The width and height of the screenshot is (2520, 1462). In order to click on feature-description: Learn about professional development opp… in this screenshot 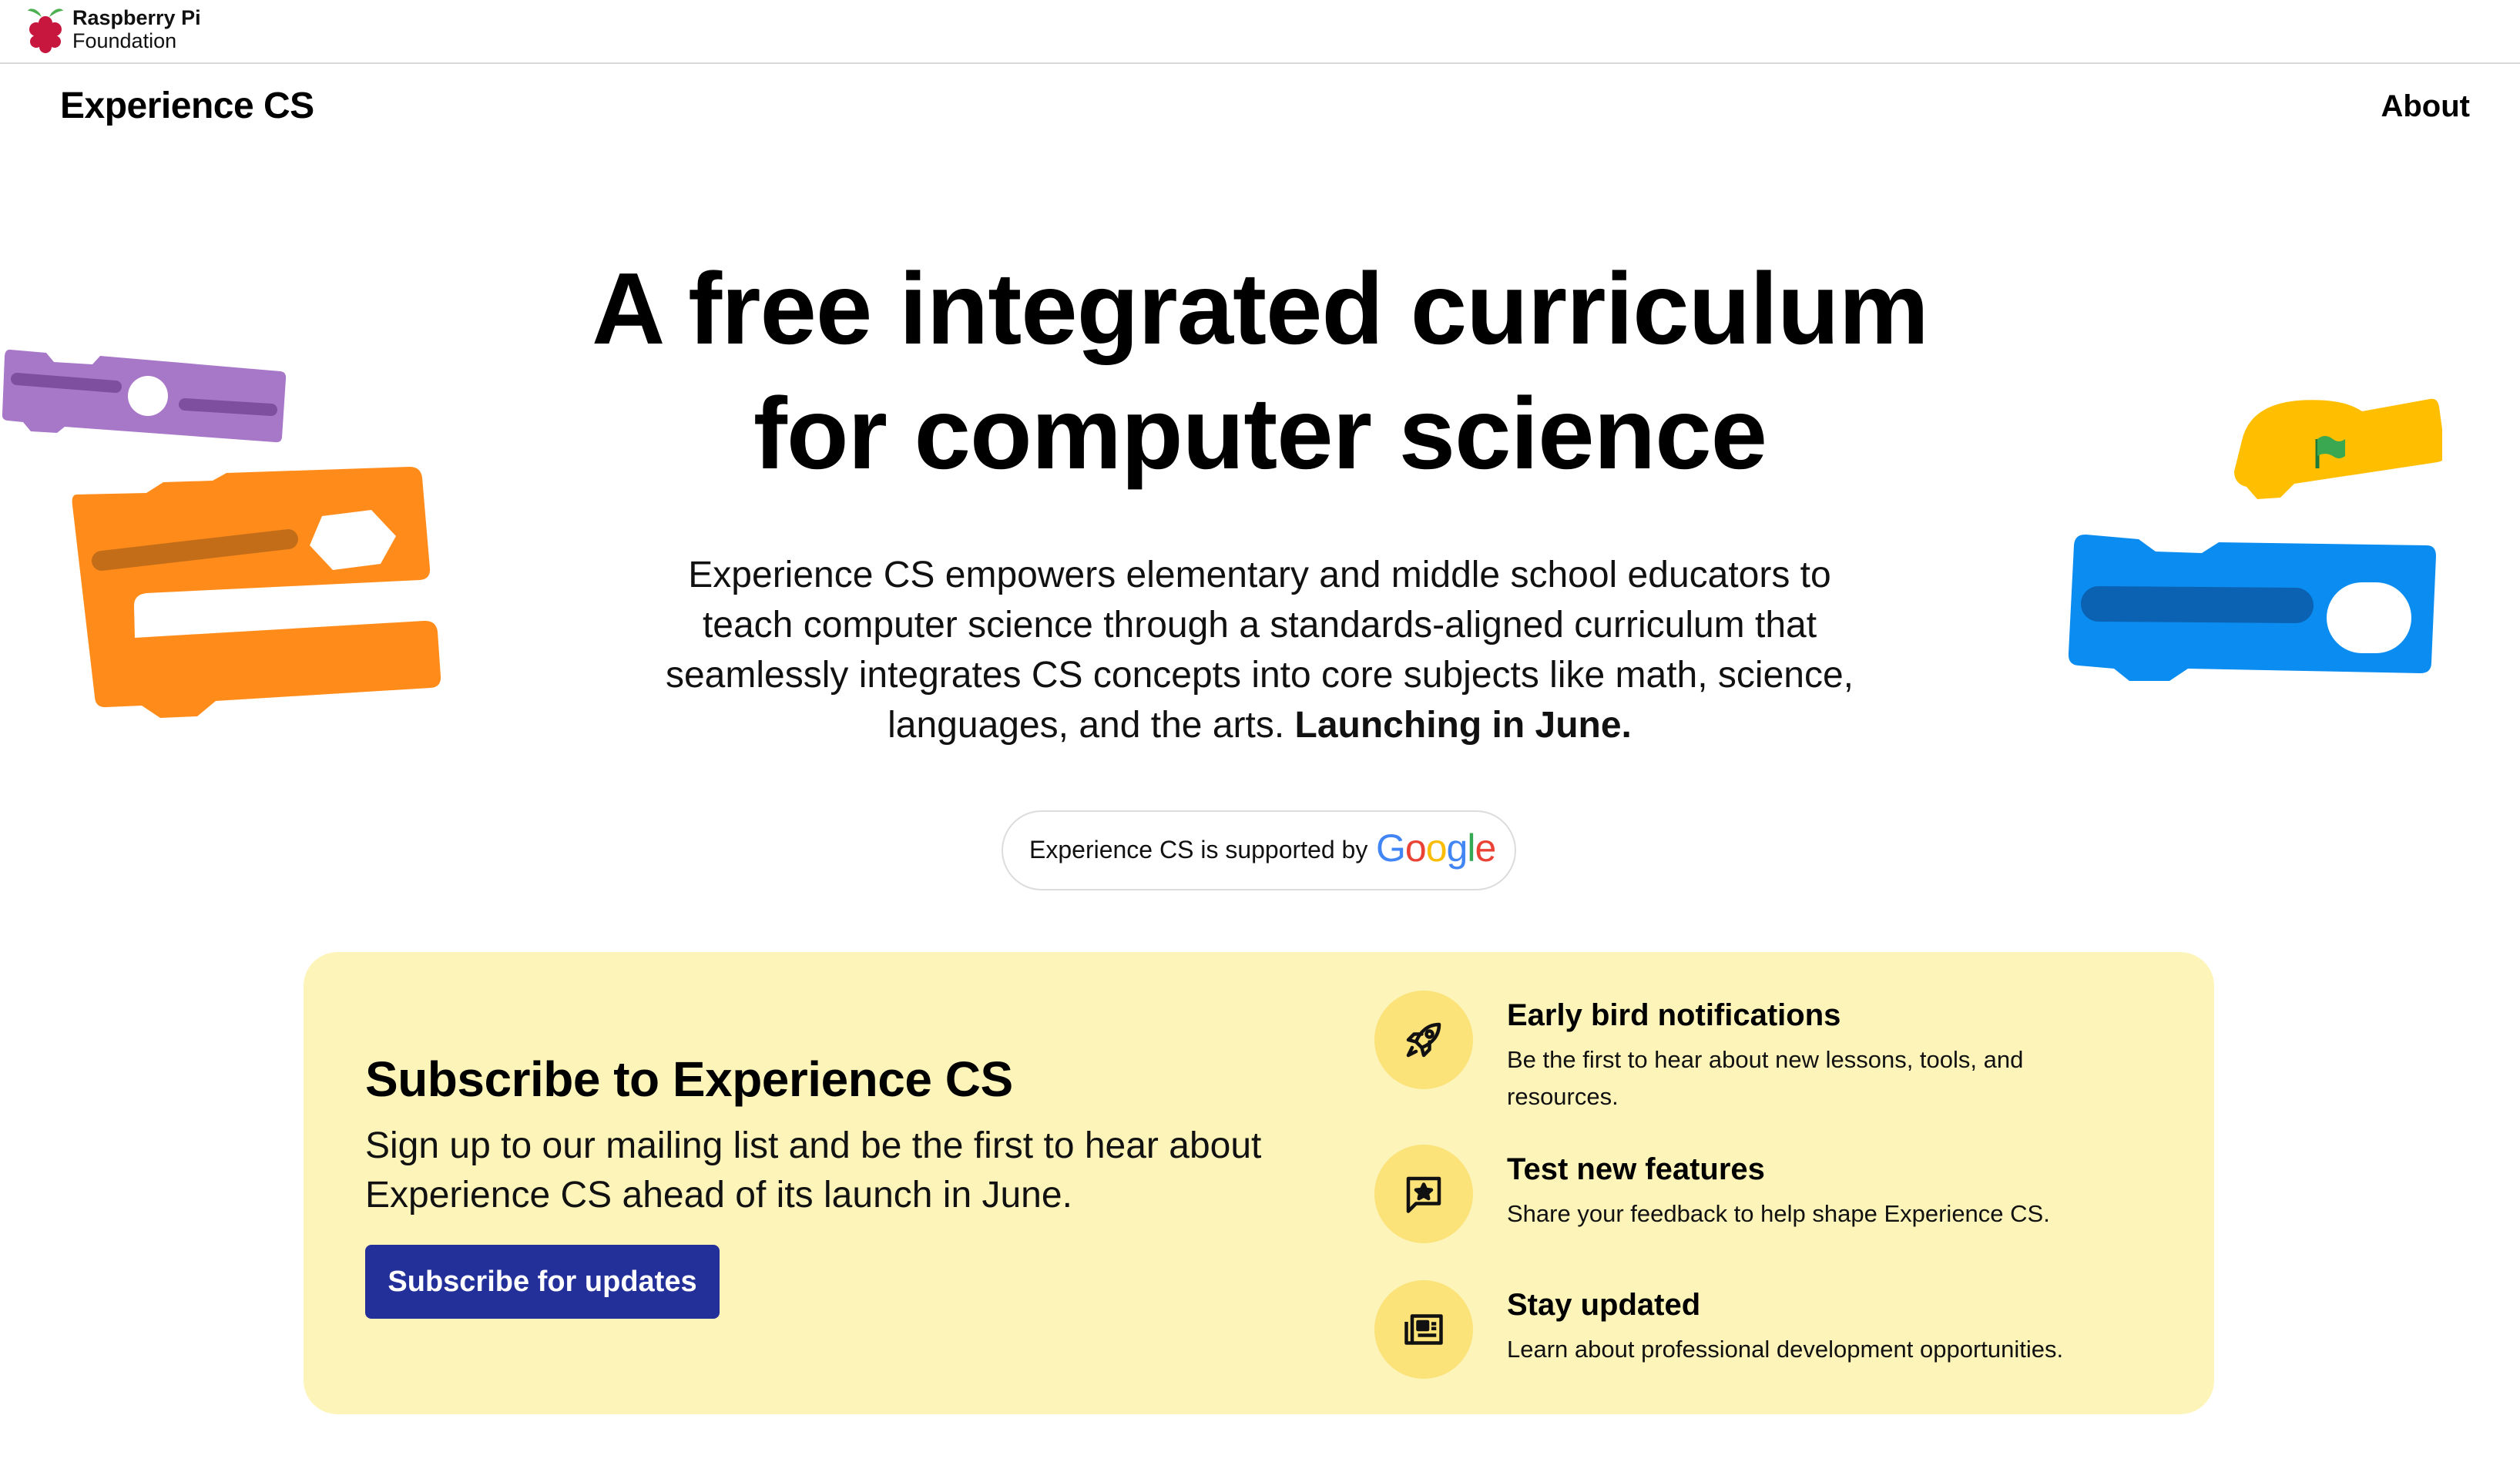, I will do `click(1786, 1349)`.